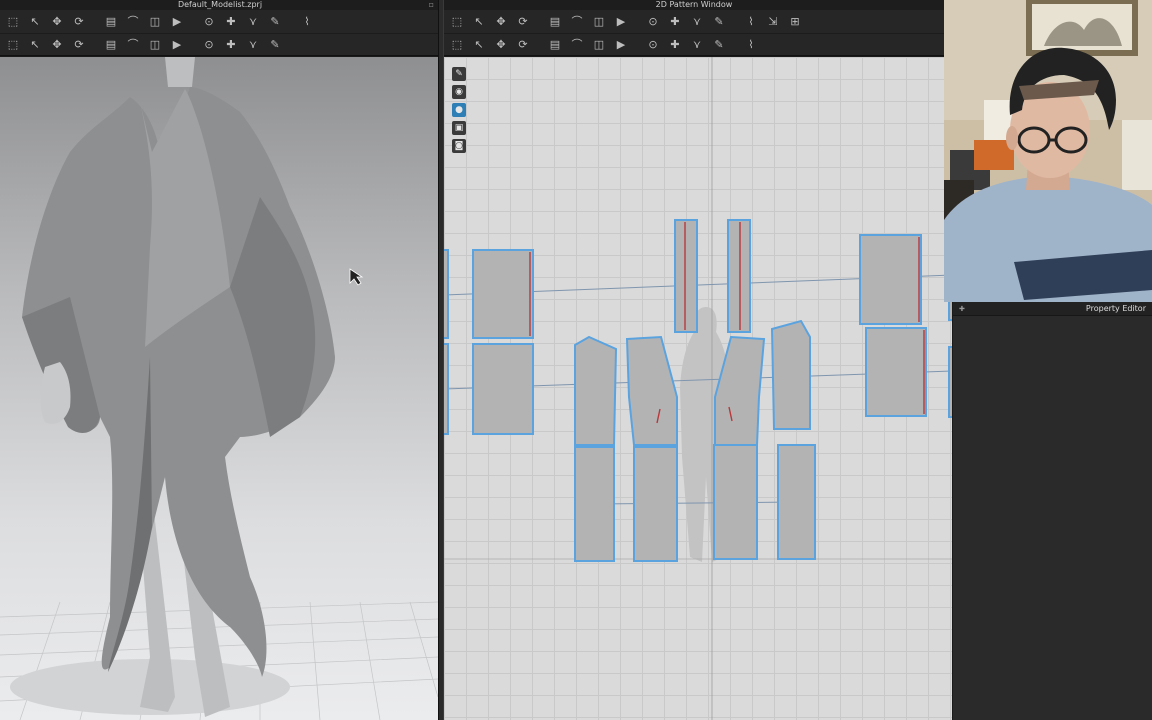 This screenshot has width=1152, height=720. What do you see at coordinates (751, 22) in the screenshot?
I see `grading-icon: ⌇` at bounding box center [751, 22].